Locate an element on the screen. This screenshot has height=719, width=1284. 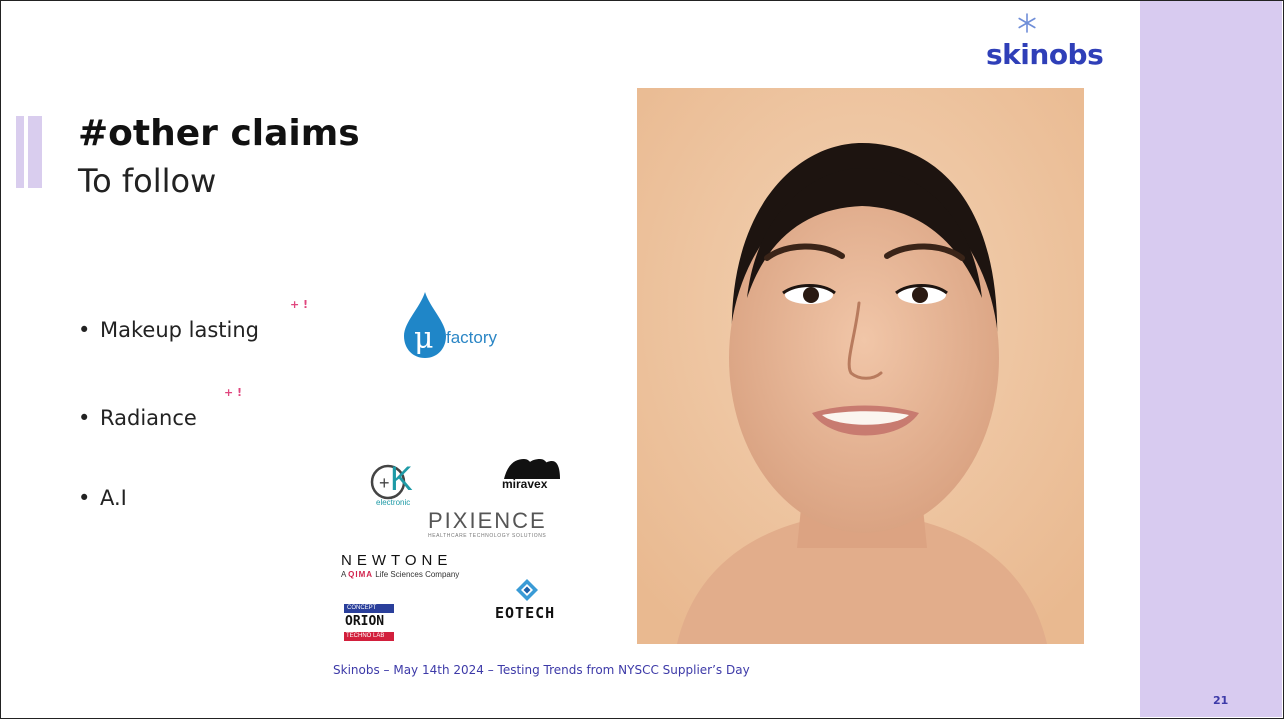
bullet-makeup-lasting: Makeup lasting is located at coordinates (168, 330).